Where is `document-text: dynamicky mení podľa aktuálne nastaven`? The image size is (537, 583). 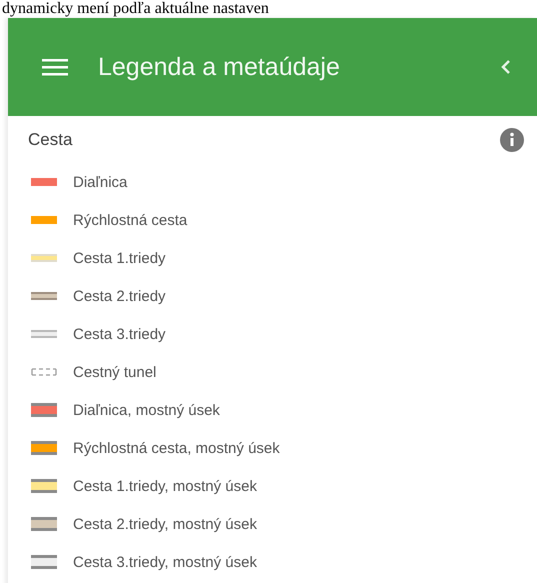
document-text: dynamicky mení podľa aktuálne nastaven is located at coordinates (135, 9).